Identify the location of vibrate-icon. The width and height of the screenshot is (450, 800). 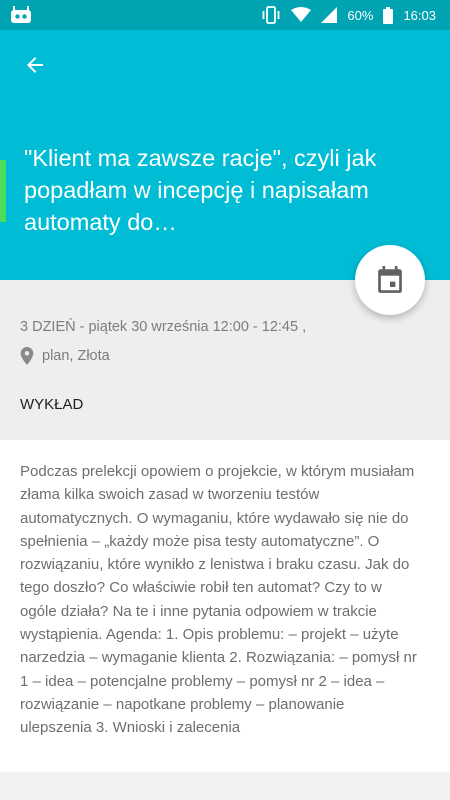
(271, 15).